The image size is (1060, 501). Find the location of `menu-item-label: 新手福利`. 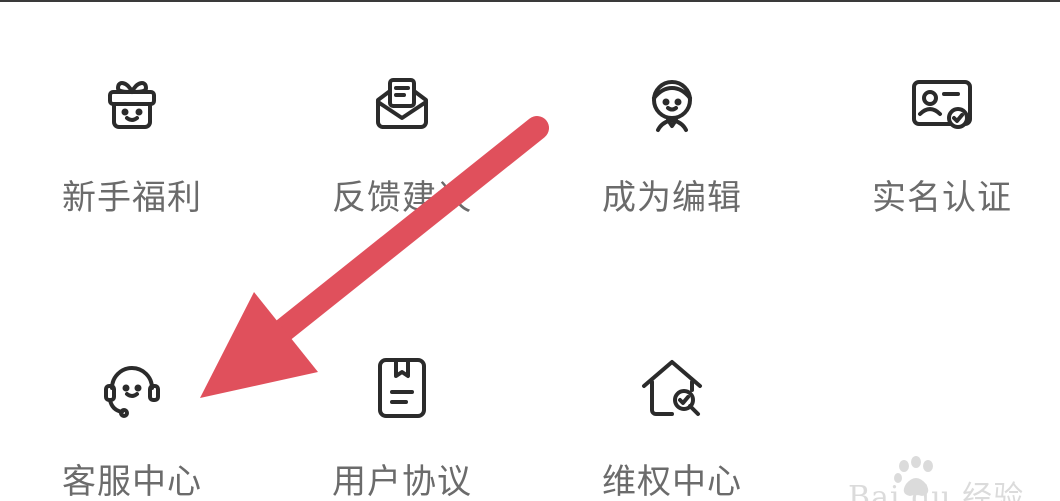

menu-item-label: 新手福利 is located at coordinates (132, 198).